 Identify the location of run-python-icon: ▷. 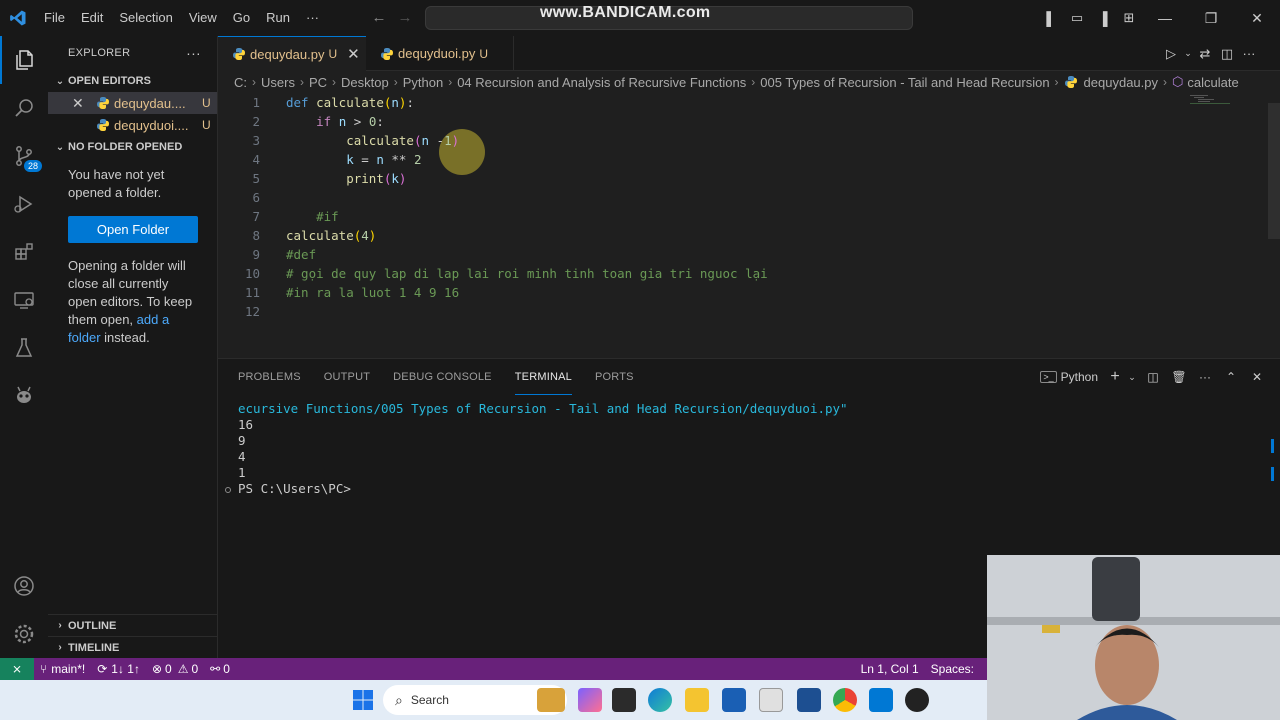
(1171, 54).